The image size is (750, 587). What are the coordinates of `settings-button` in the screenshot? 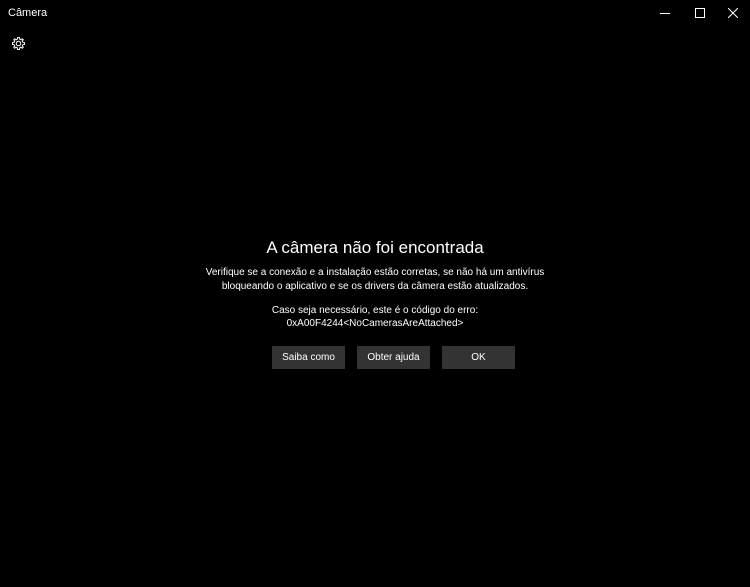 It's located at (18, 43).